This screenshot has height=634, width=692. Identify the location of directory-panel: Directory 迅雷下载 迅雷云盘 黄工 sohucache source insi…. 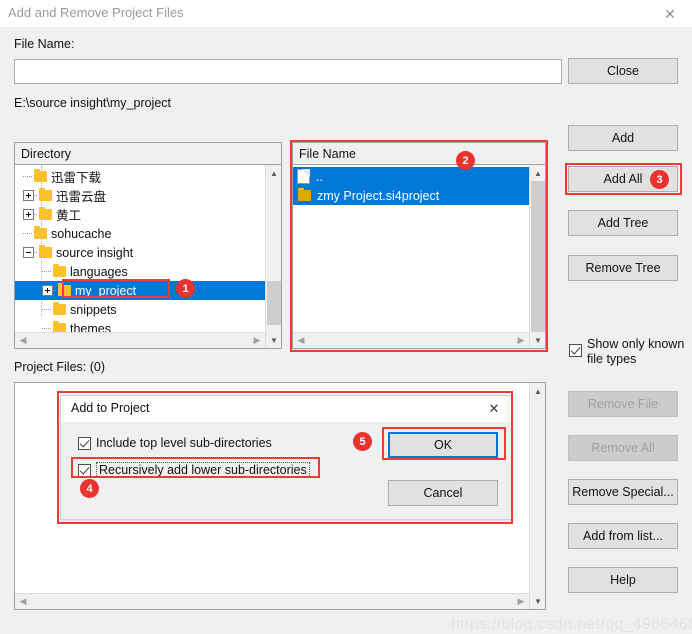
(148, 245).